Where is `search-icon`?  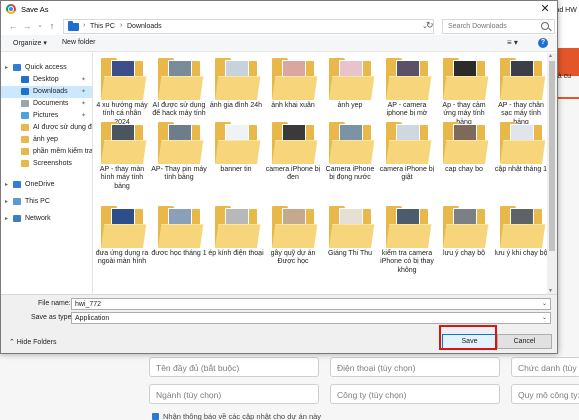
search-icon is located at coordinates (545, 26).